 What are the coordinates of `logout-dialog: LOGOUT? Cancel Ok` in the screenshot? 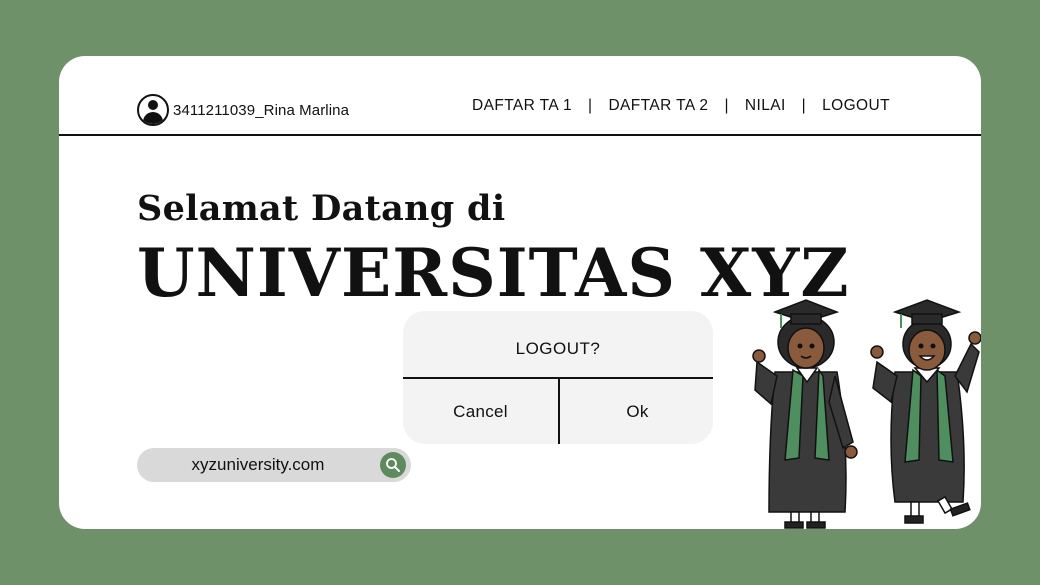 It's located at (558, 377).